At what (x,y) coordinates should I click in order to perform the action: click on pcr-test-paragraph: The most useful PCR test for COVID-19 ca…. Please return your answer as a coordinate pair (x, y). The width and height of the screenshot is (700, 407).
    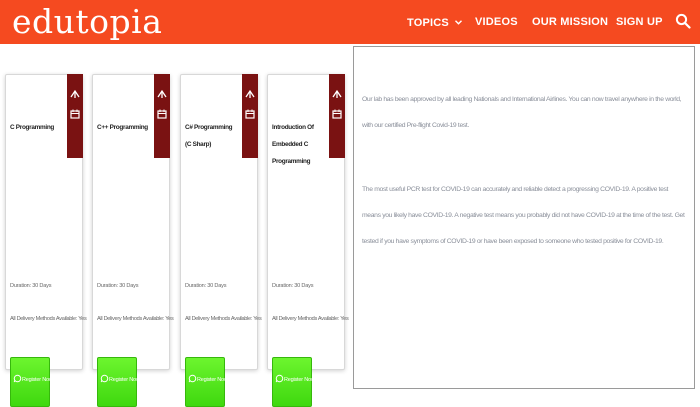
    Looking at the image, I should click on (523, 215).